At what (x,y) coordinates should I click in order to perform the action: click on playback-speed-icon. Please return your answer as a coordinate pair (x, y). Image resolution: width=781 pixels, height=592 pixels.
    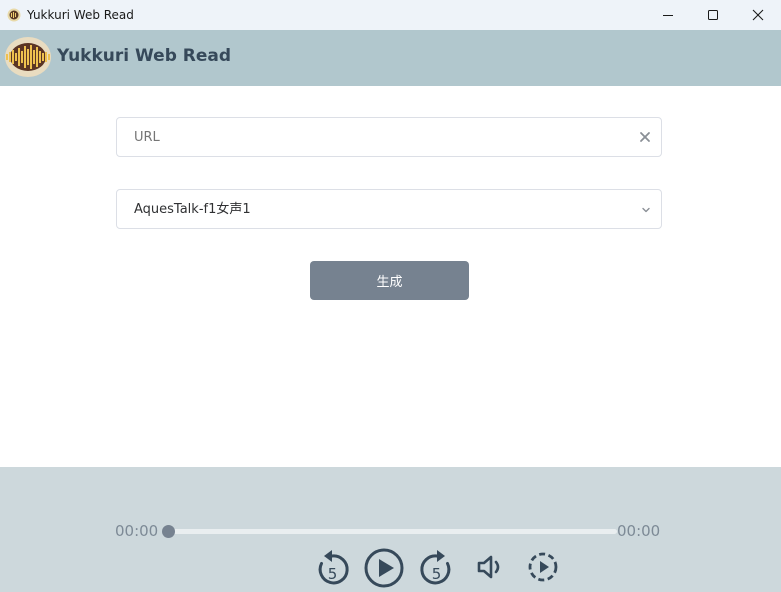
    Looking at the image, I should click on (543, 567).